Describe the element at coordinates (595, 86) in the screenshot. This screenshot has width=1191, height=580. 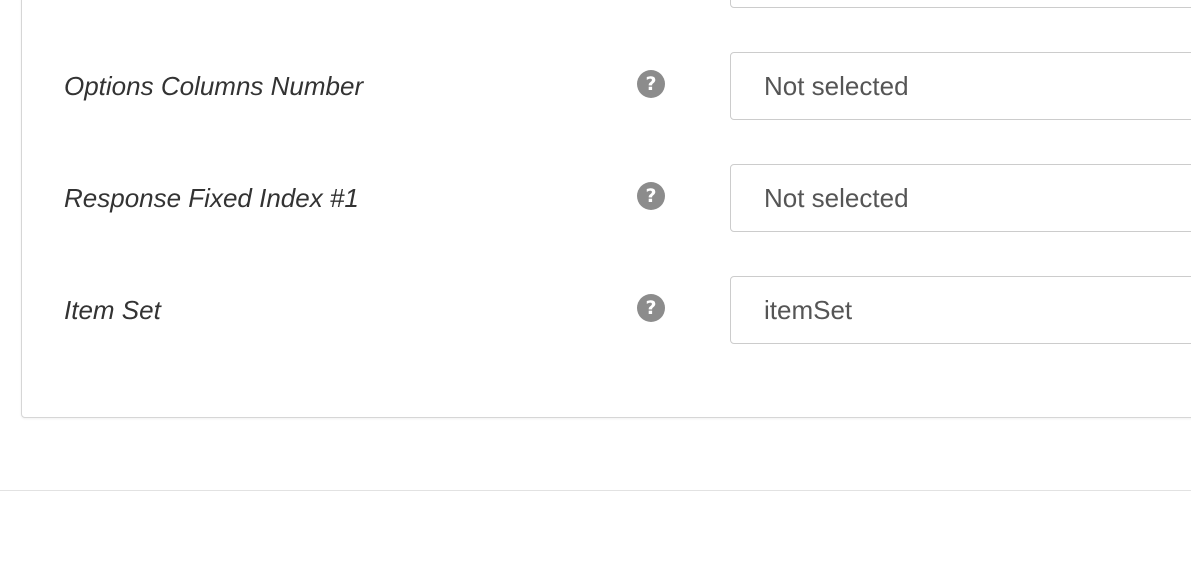
I see `form-row-options-columns-number: Options Columns Number ? Not selected` at that location.